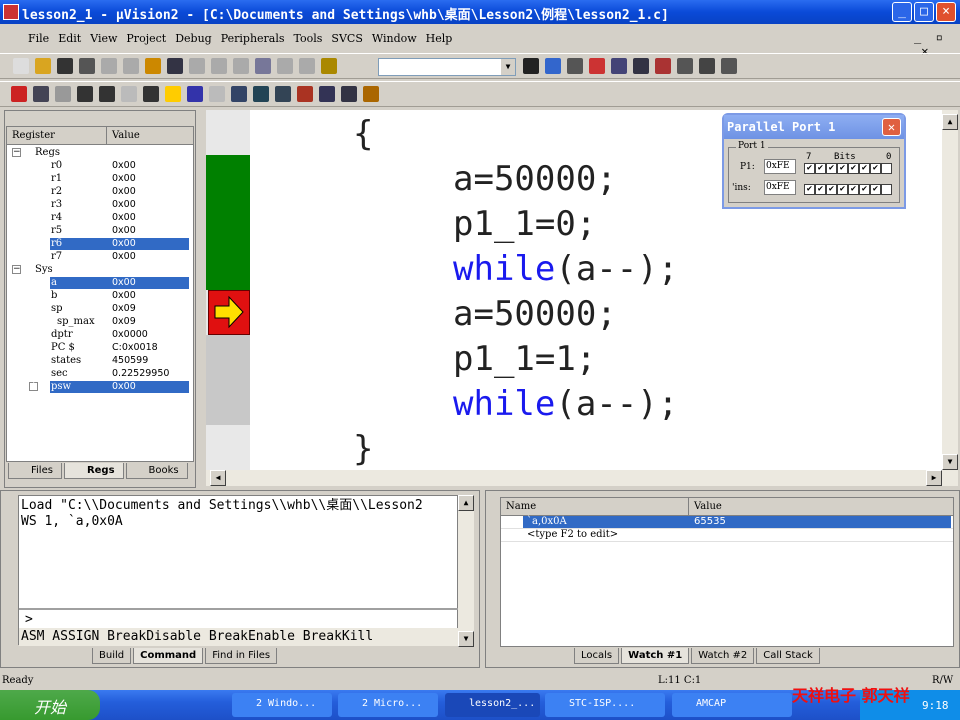 The width and height of the screenshot is (960, 720). Describe the element at coordinates (394, 38) in the screenshot. I see `menu-window: Window` at that location.